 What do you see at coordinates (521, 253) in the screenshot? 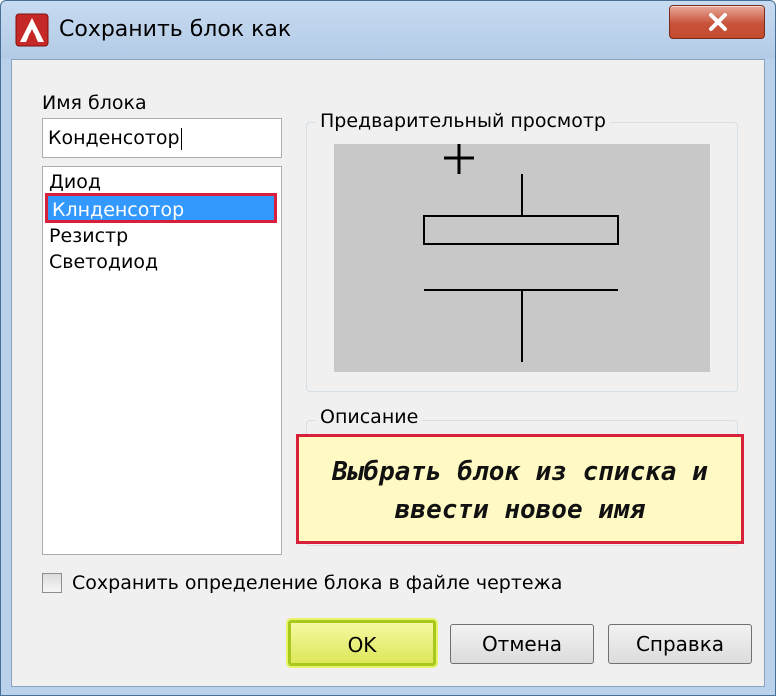
I see `capacitor-preview-drawing` at bounding box center [521, 253].